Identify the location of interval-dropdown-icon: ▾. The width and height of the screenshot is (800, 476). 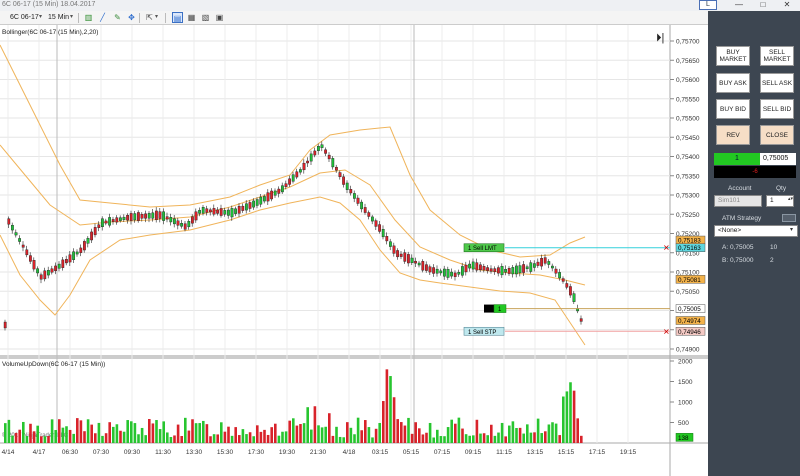
(71, 17).